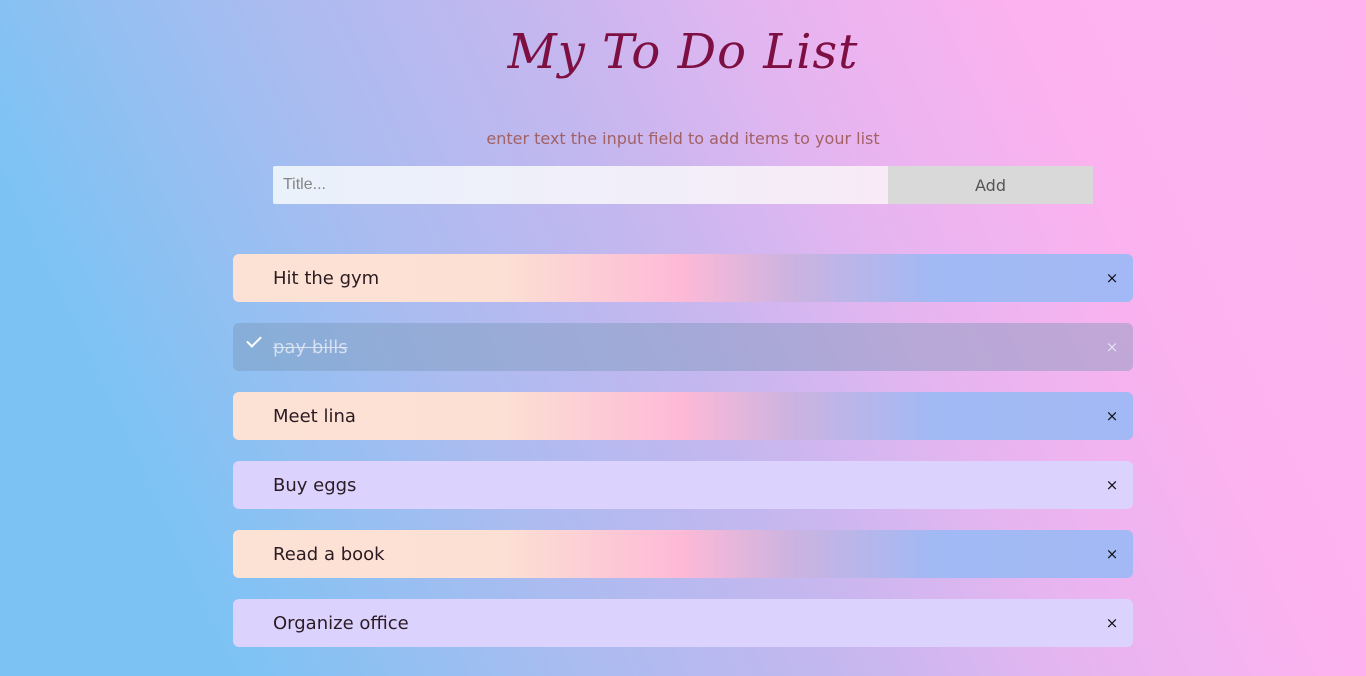 This screenshot has width=1366, height=676. What do you see at coordinates (683, 485) in the screenshot?
I see `list-item: Buy eggs ×` at bounding box center [683, 485].